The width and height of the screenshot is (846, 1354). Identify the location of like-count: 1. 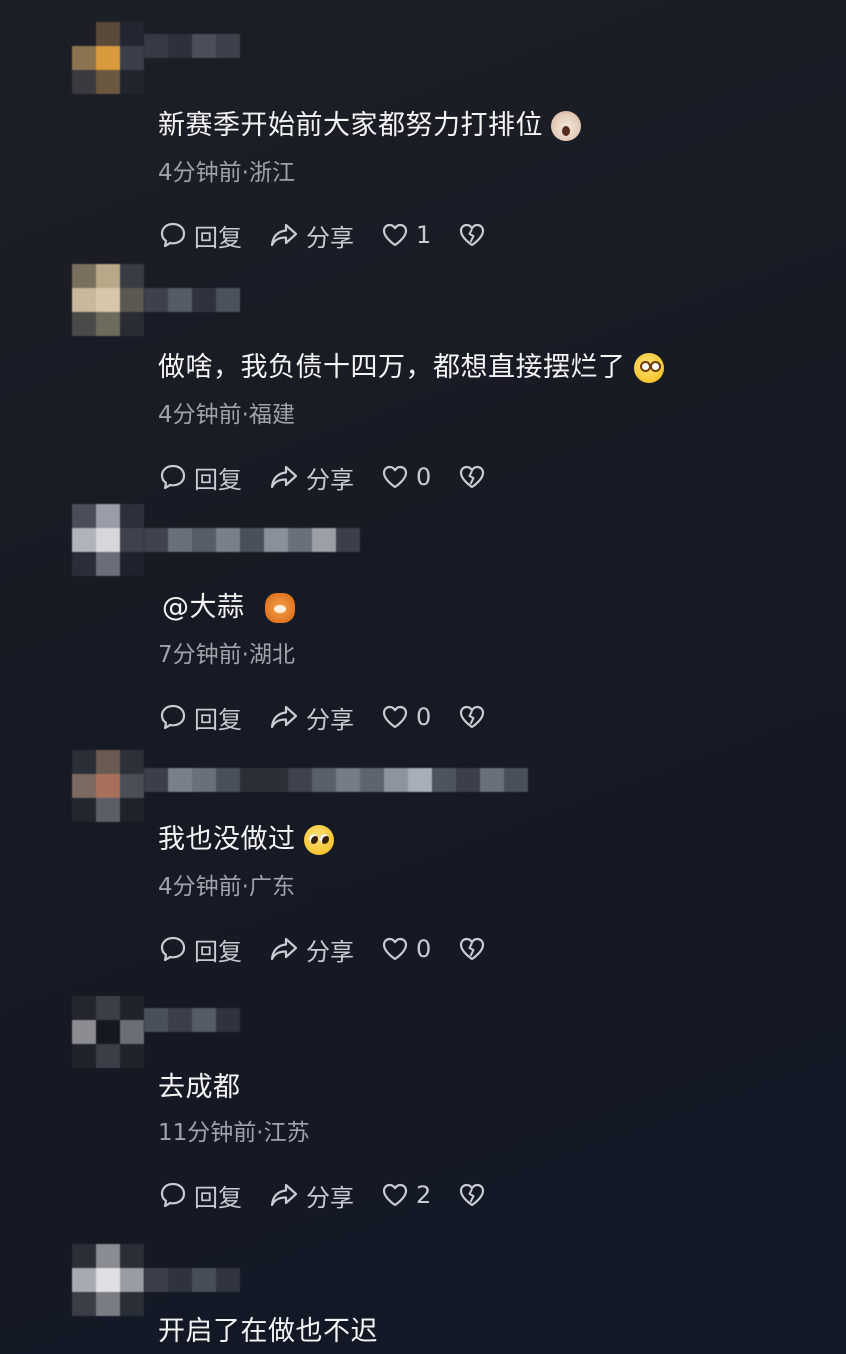
(424, 235).